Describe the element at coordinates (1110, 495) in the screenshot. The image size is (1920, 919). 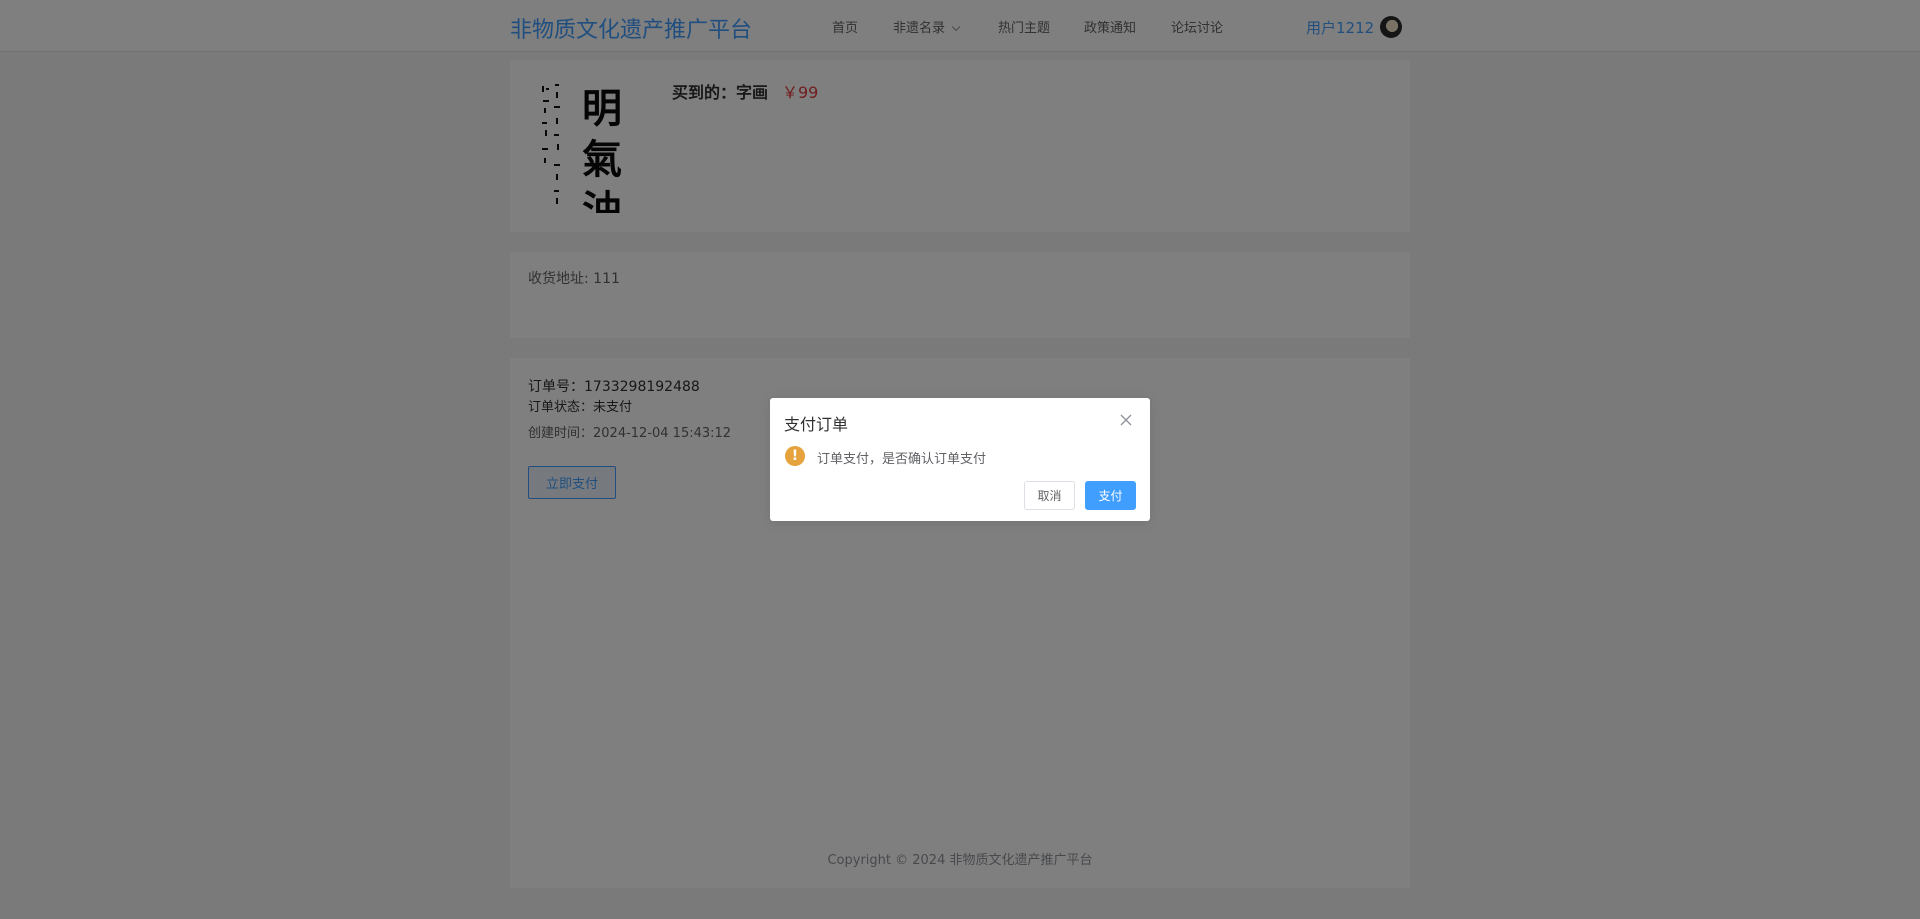
I see `confirm-pay-button: 支付` at that location.